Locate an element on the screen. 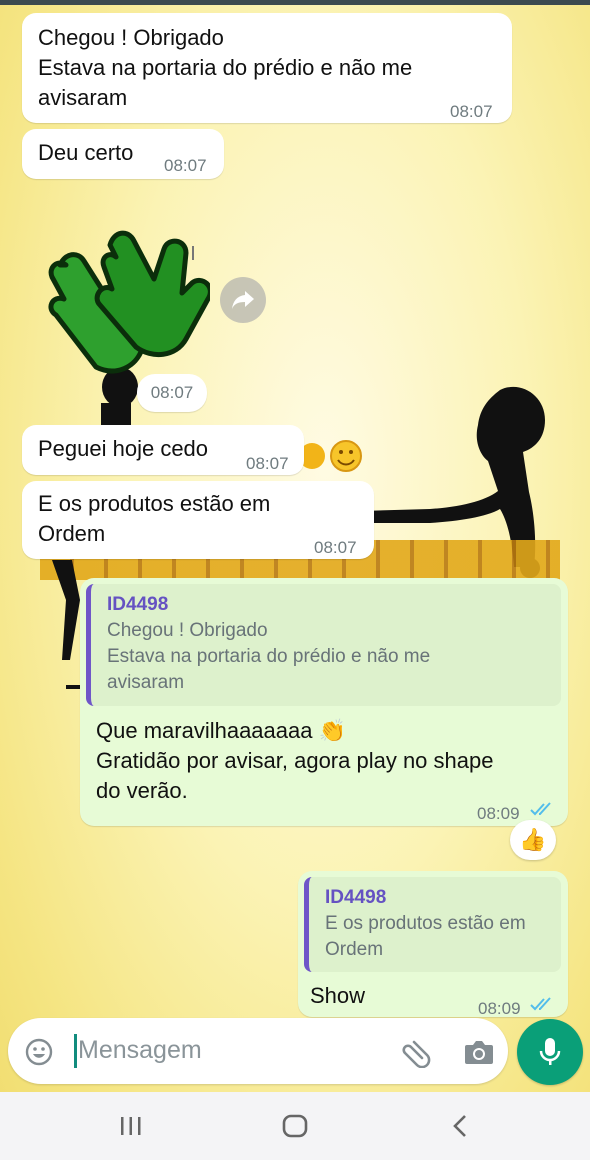 This screenshot has height=1160, width=590. system-navigation-bar is located at coordinates (295, 1126).